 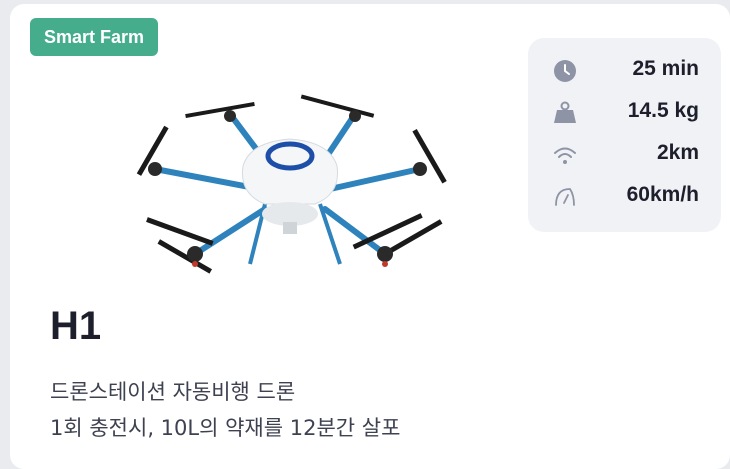 What do you see at coordinates (677, 152) in the screenshot?
I see `range-value: 2km` at bounding box center [677, 152].